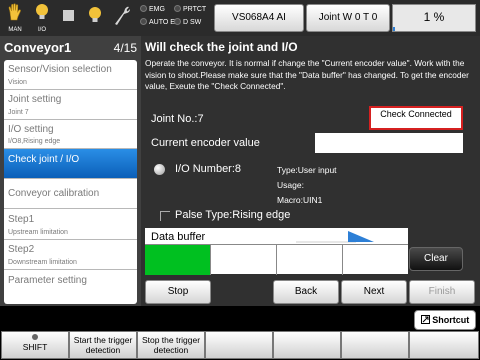 The image size is (480, 360). Describe the element at coordinates (35, 337) in the screenshot. I see `shift-indicator-icon` at that location.